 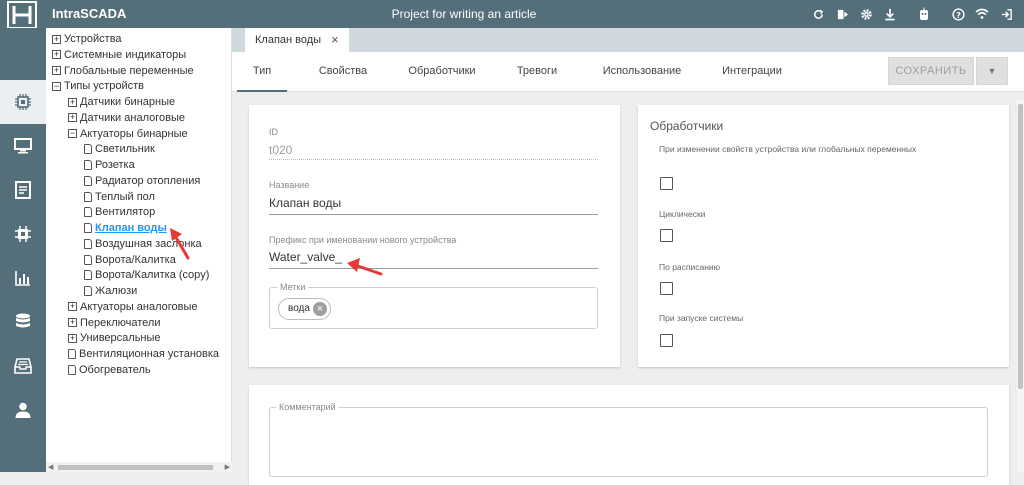 I want to click on tree-item-label: Датчики аналоговые, so click(x=132, y=117).